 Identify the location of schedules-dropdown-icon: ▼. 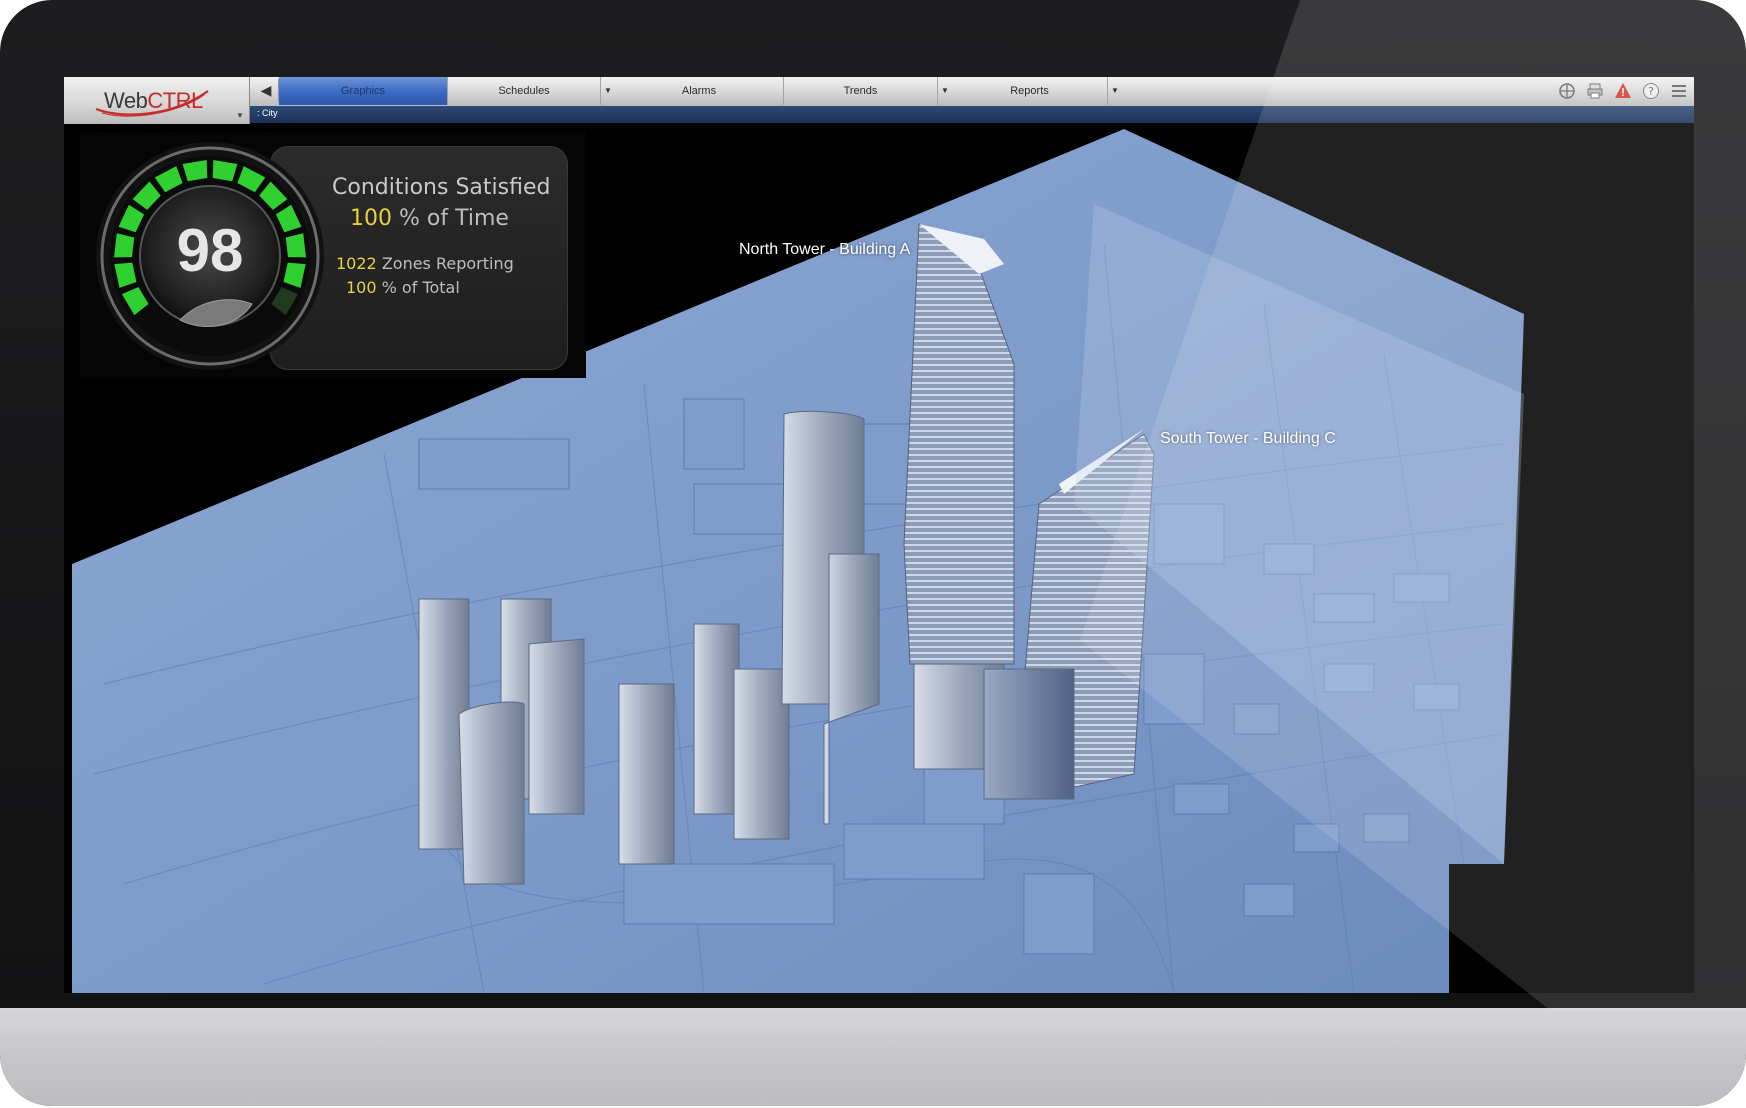
(607, 91).